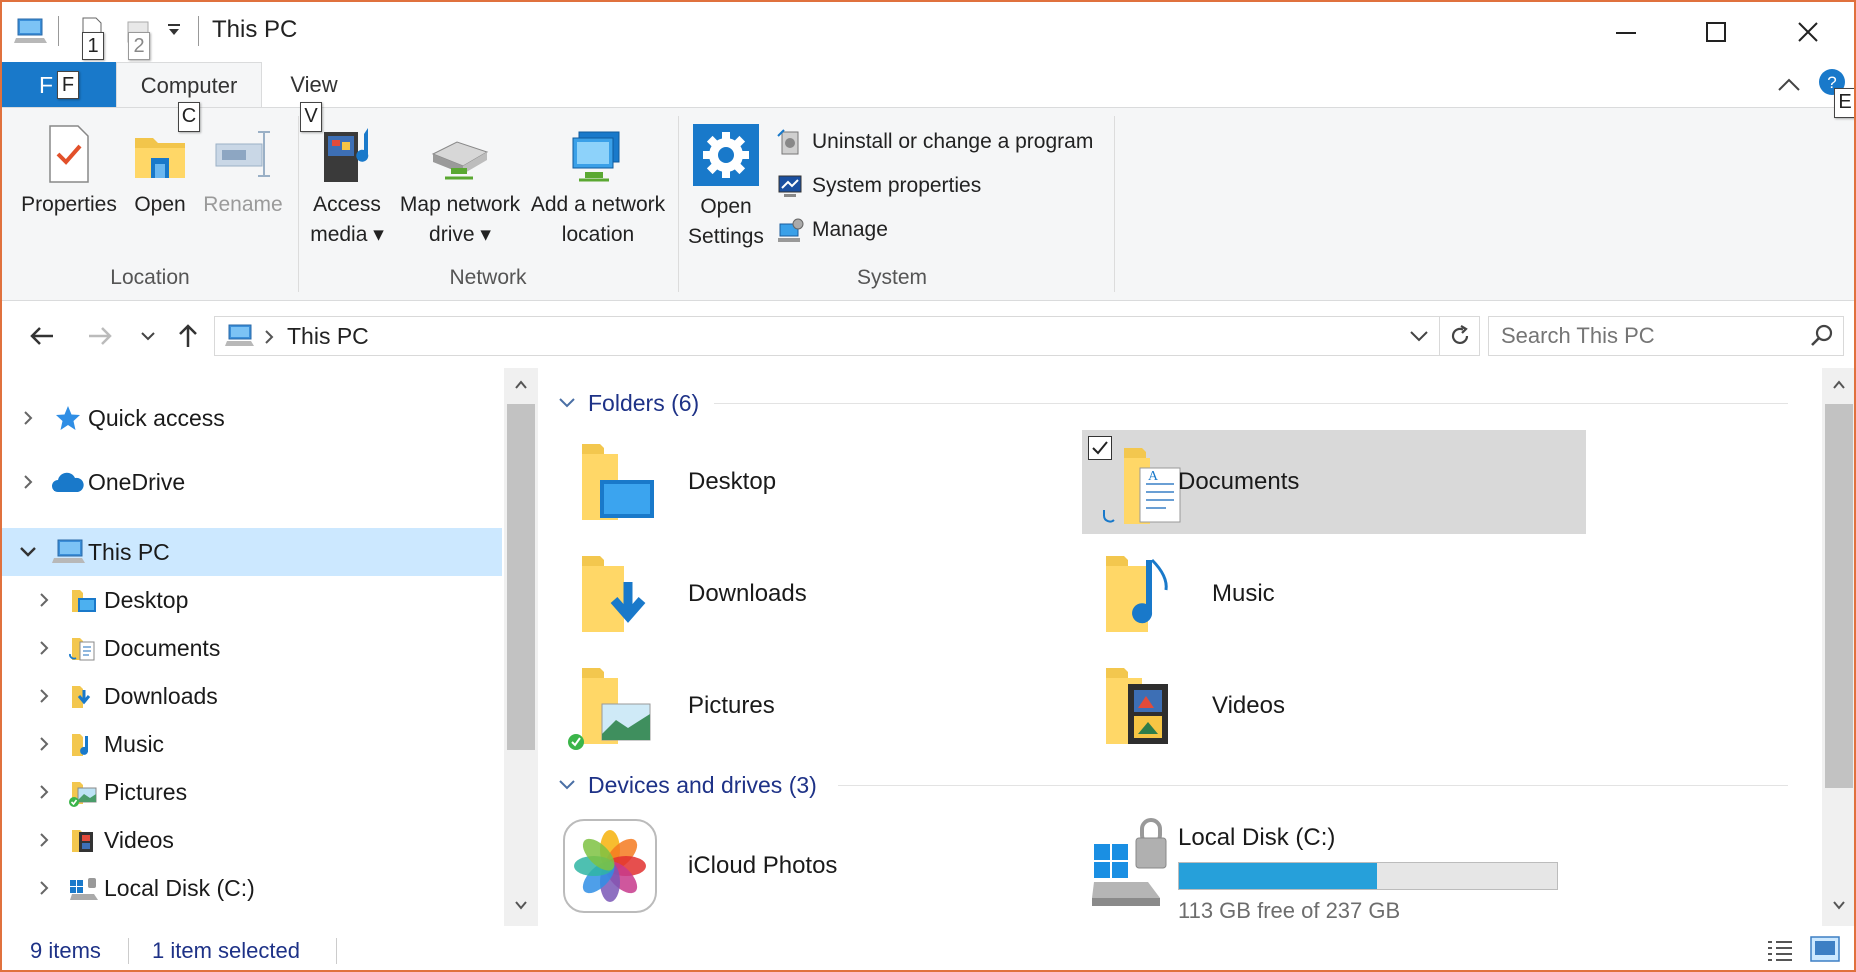 Image resolution: width=1856 pixels, height=972 pixels. What do you see at coordinates (31, 33) in the screenshot?
I see `computer-icon` at bounding box center [31, 33].